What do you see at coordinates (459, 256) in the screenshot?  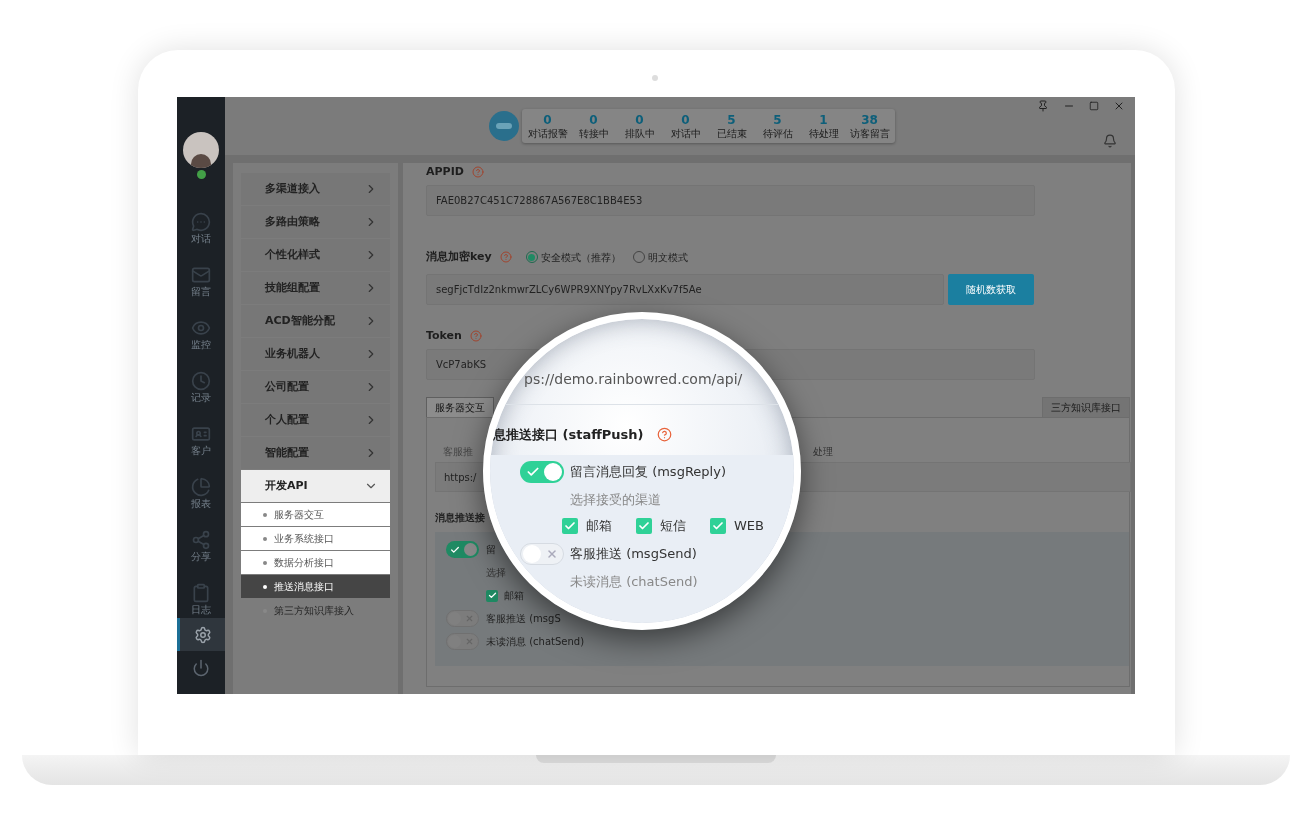 I see `field-label: 消息加密key` at bounding box center [459, 256].